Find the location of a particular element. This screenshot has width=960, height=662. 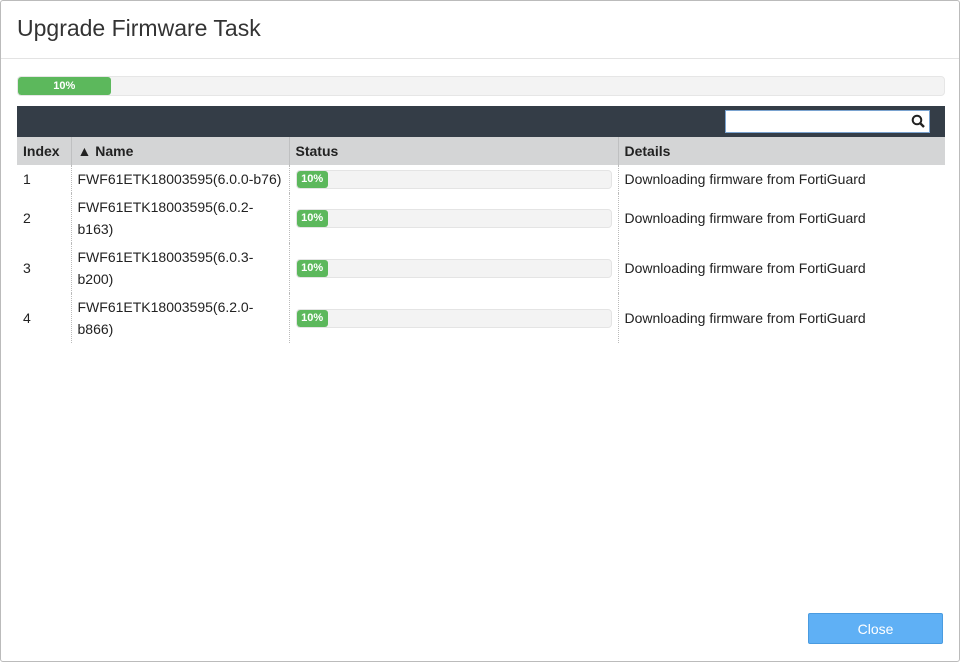

search-box is located at coordinates (827, 121).